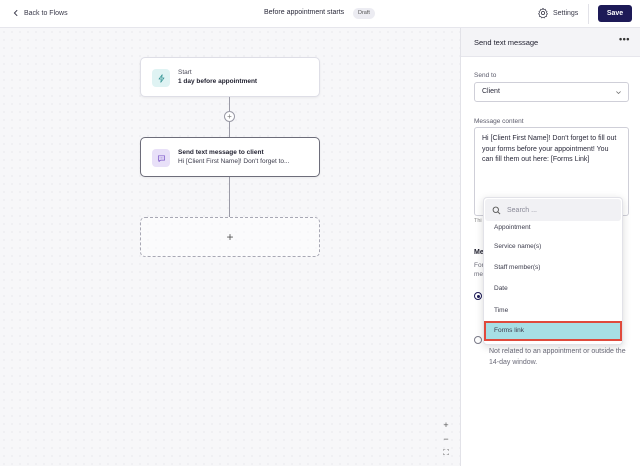  I want to click on status-badge: Draft, so click(364, 13).